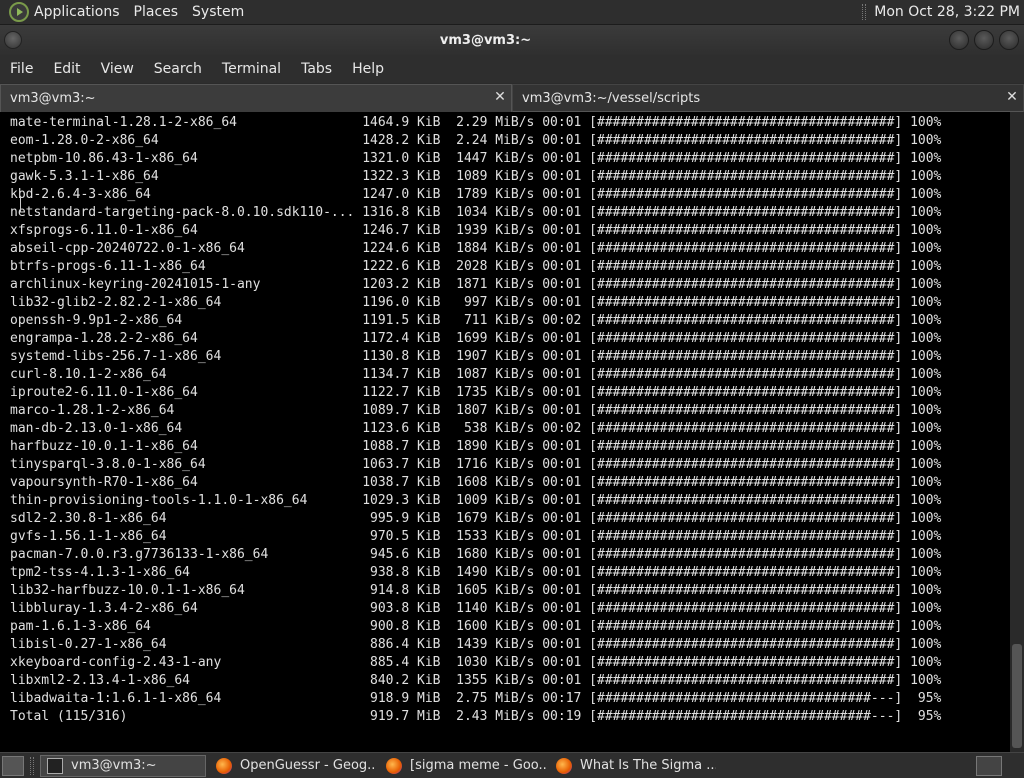 The width and height of the screenshot is (1024, 778). What do you see at coordinates (1009, 40) in the screenshot?
I see `close-button` at bounding box center [1009, 40].